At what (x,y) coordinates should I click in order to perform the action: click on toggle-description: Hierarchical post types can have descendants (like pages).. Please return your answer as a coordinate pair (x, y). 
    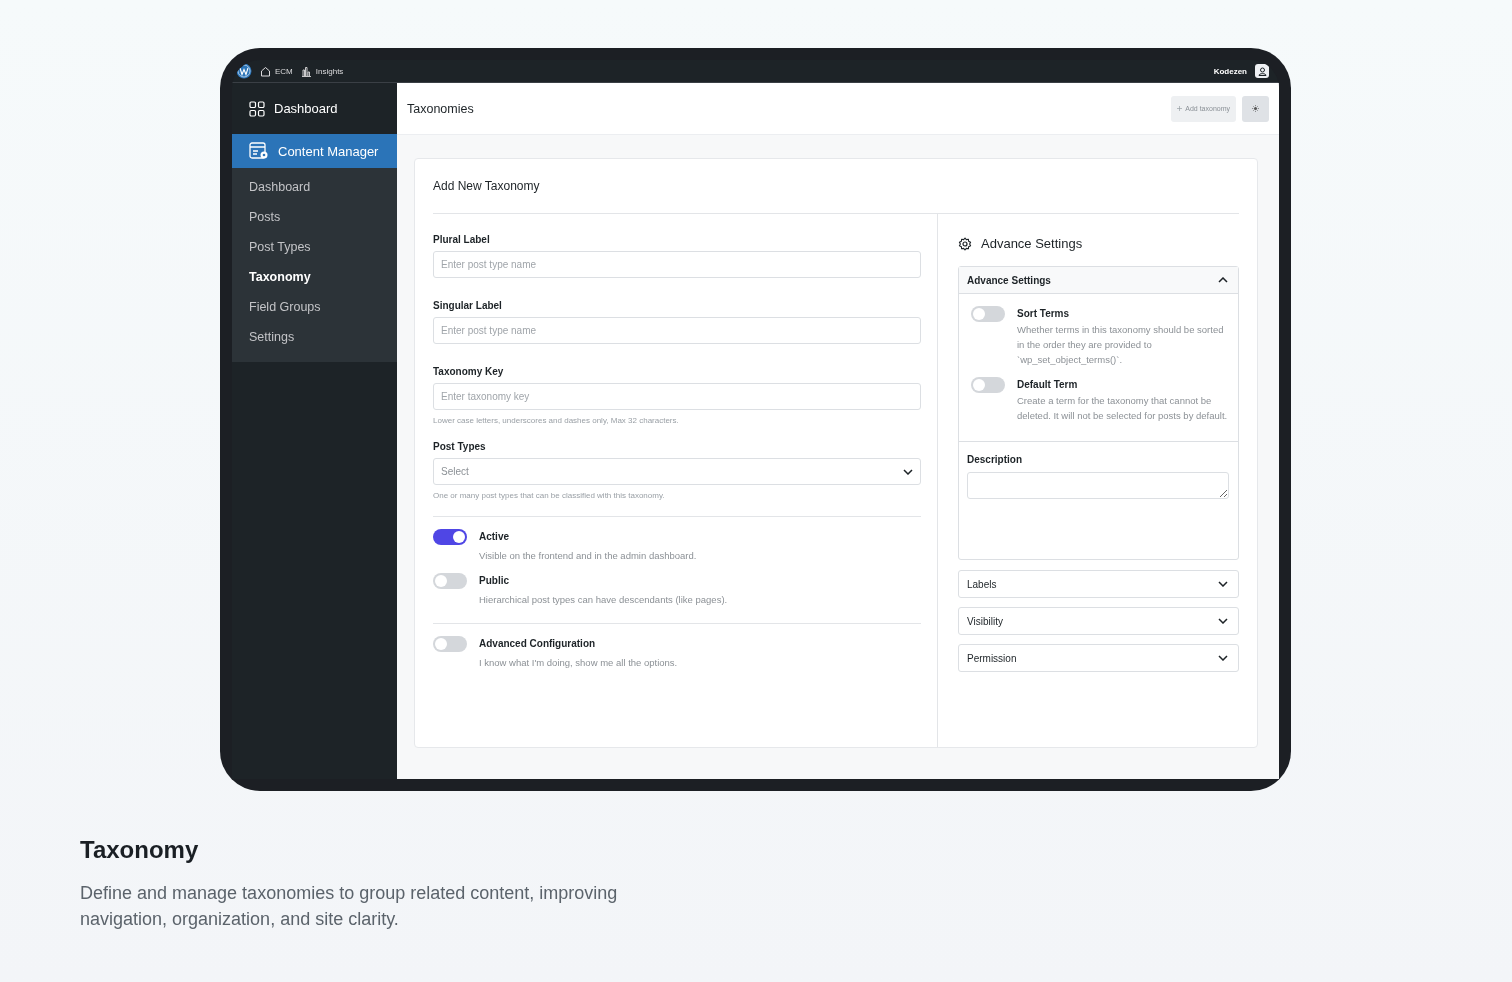
    Looking at the image, I should click on (603, 600).